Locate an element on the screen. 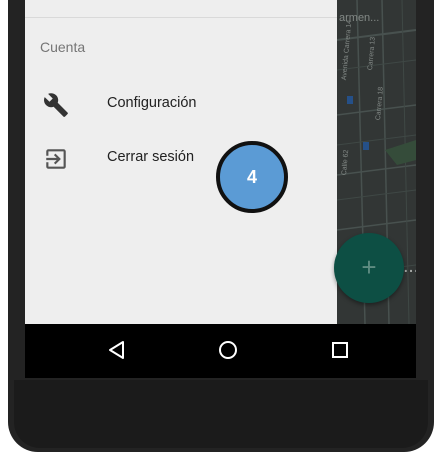 The height and width of the screenshot is (457, 441). step-badge-number: 4 is located at coordinates (251, 177).